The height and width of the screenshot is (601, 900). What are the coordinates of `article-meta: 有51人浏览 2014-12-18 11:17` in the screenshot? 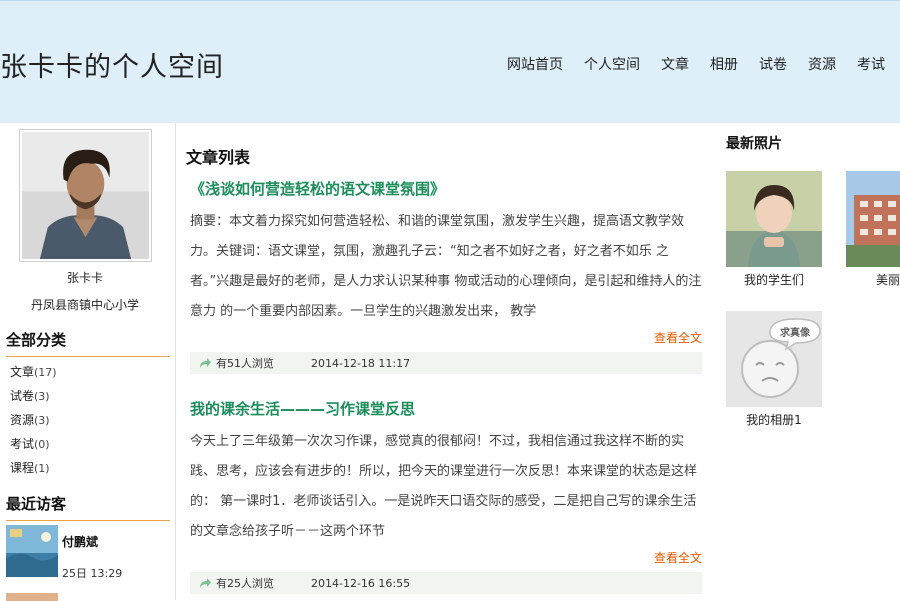 It's located at (446, 363).